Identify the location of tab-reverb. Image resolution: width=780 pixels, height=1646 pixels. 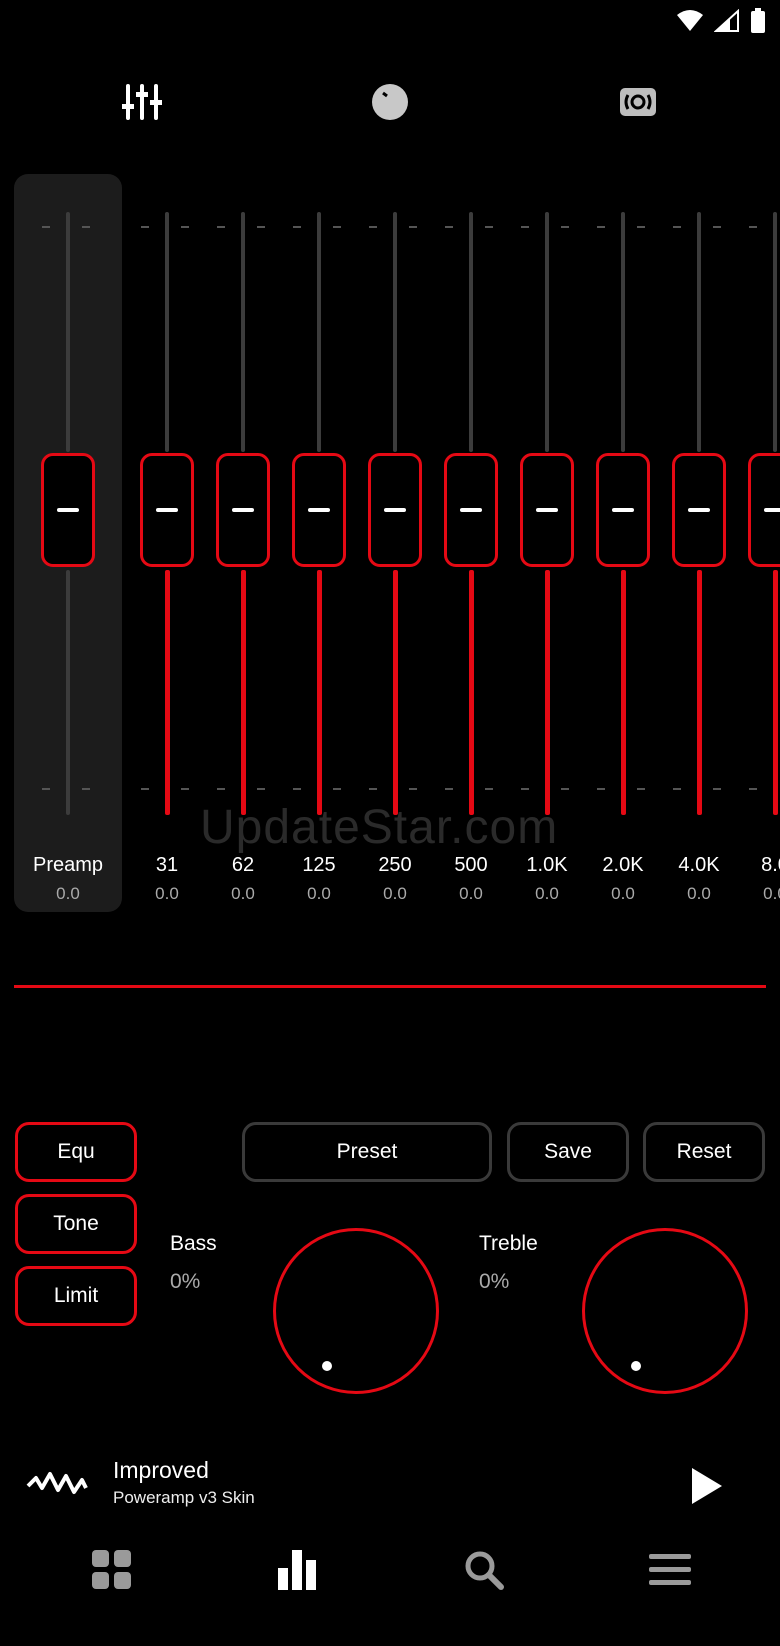
(638, 104).